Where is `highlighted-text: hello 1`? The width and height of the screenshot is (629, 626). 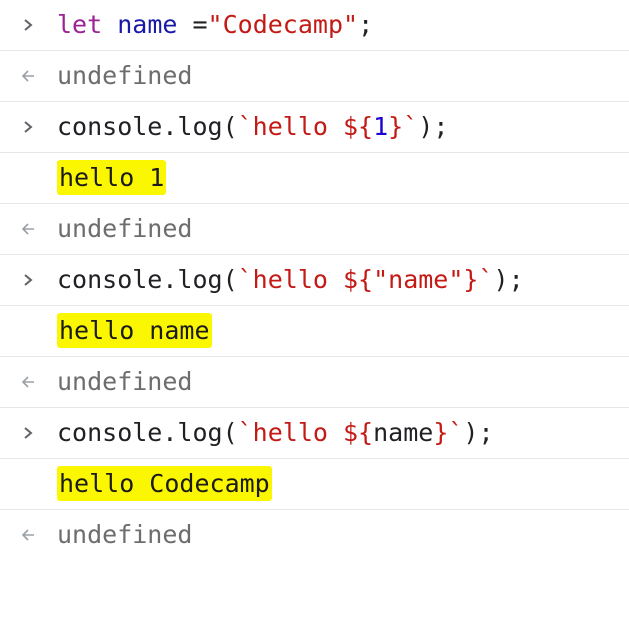 highlighted-text: hello 1 is located at coordinates (112, 177).